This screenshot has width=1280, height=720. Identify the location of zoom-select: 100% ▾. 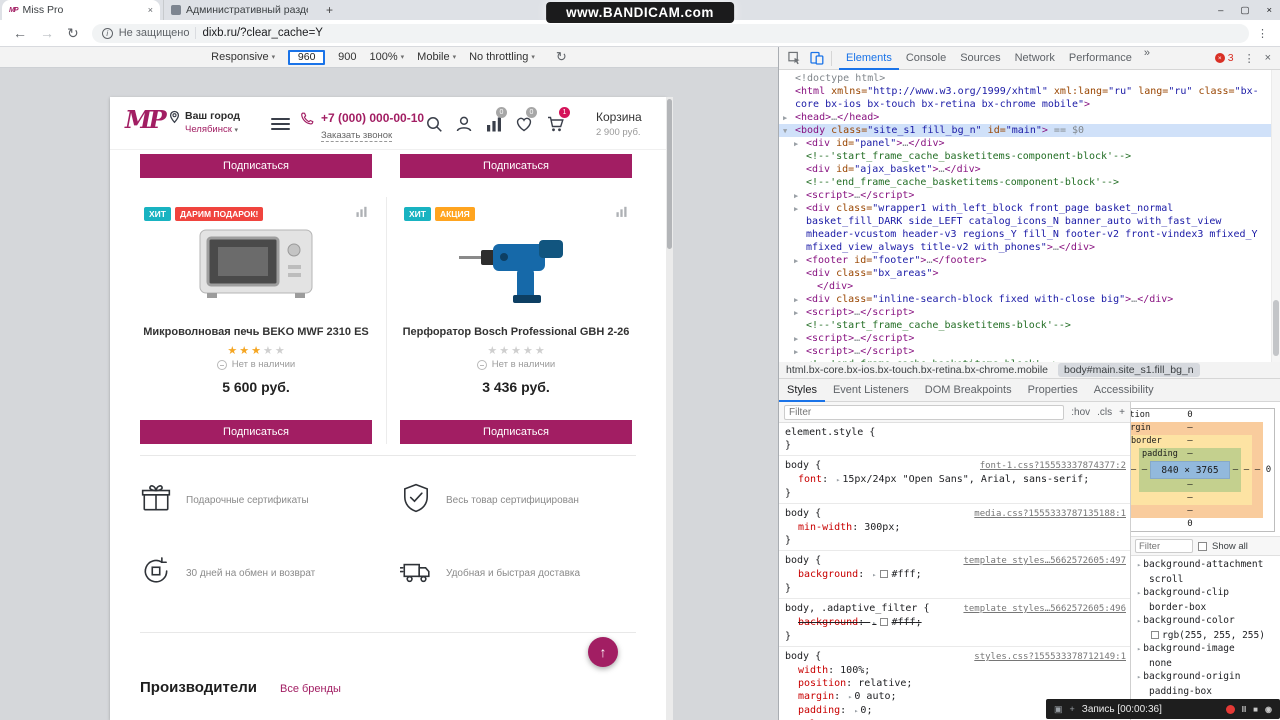
(387, 57).